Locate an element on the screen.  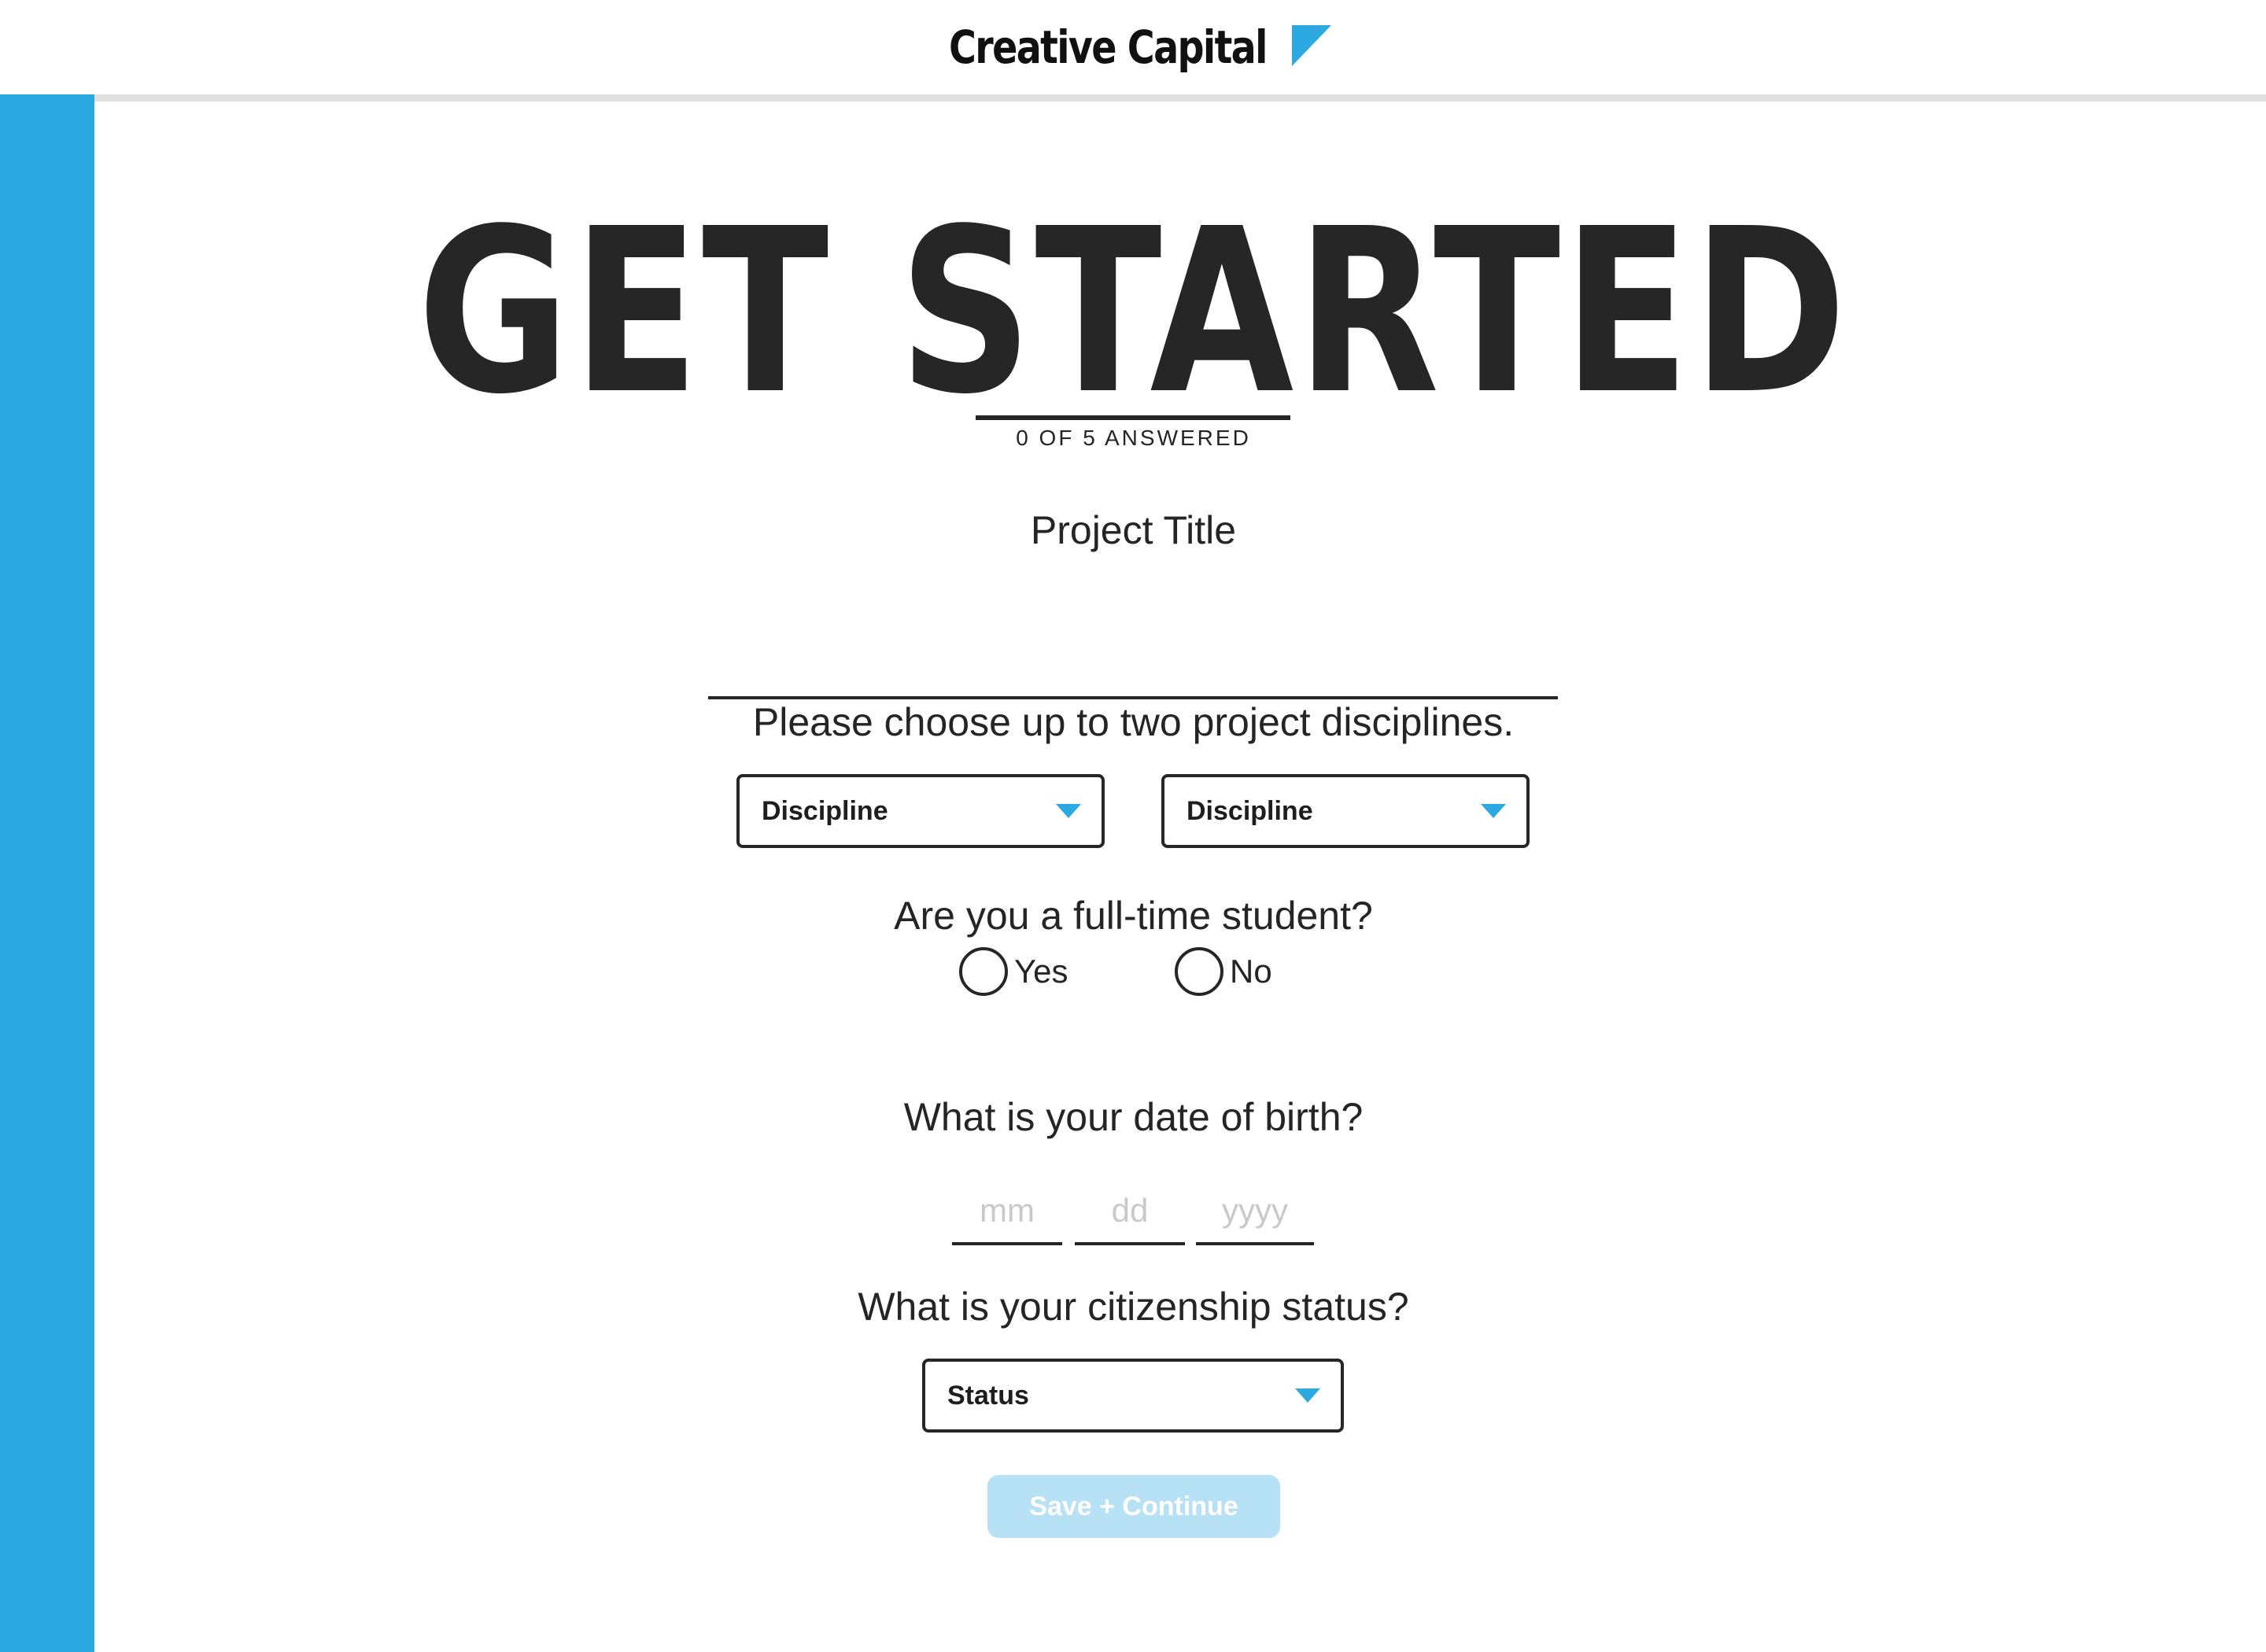
citizenship-select-value: Status is located at coordinates (988, 1395).